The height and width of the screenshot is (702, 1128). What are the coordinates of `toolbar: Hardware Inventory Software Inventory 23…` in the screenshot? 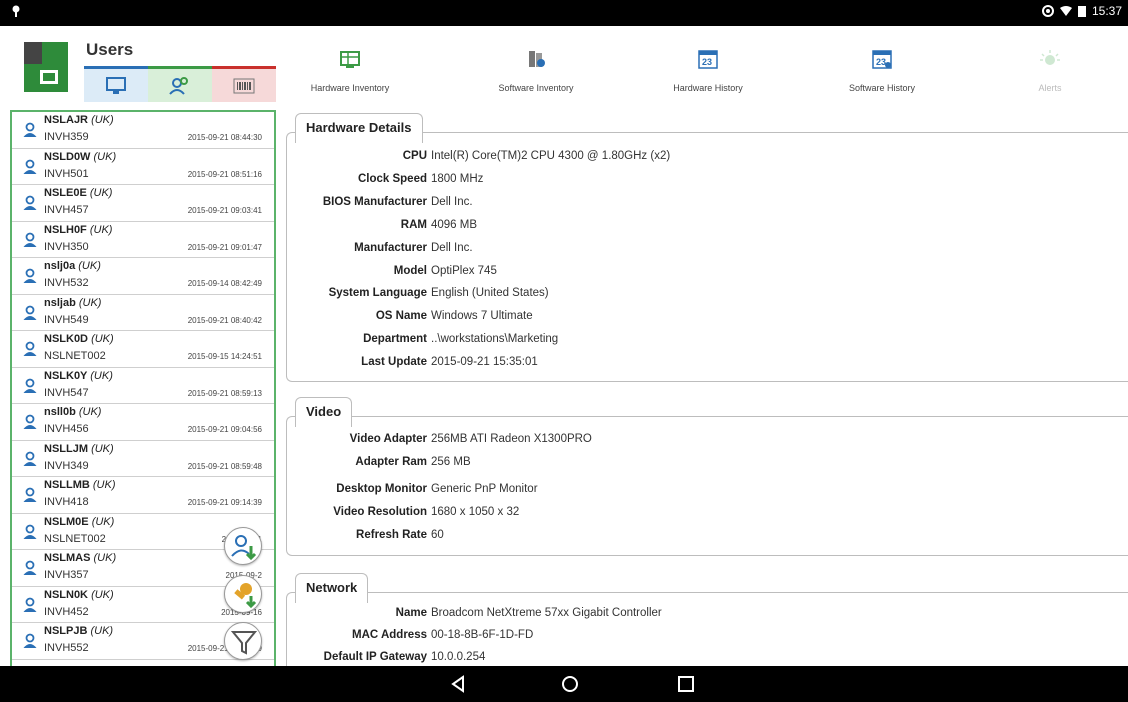 It's located at (709, 74).